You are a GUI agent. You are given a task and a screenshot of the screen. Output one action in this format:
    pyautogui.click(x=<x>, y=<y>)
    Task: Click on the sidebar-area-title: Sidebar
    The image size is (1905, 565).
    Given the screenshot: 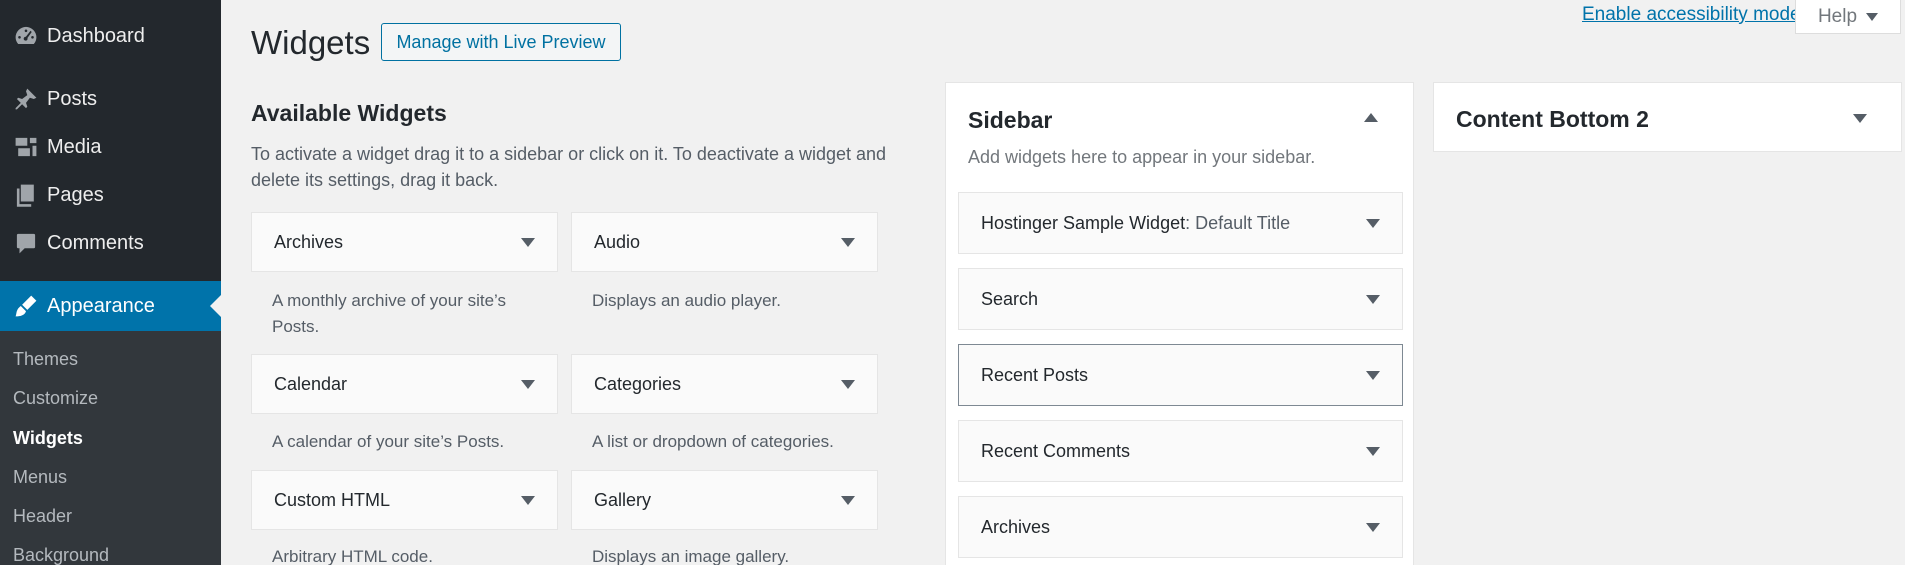 What is the action you would take?
    pyautogui.click(x=1010, y=120)
    